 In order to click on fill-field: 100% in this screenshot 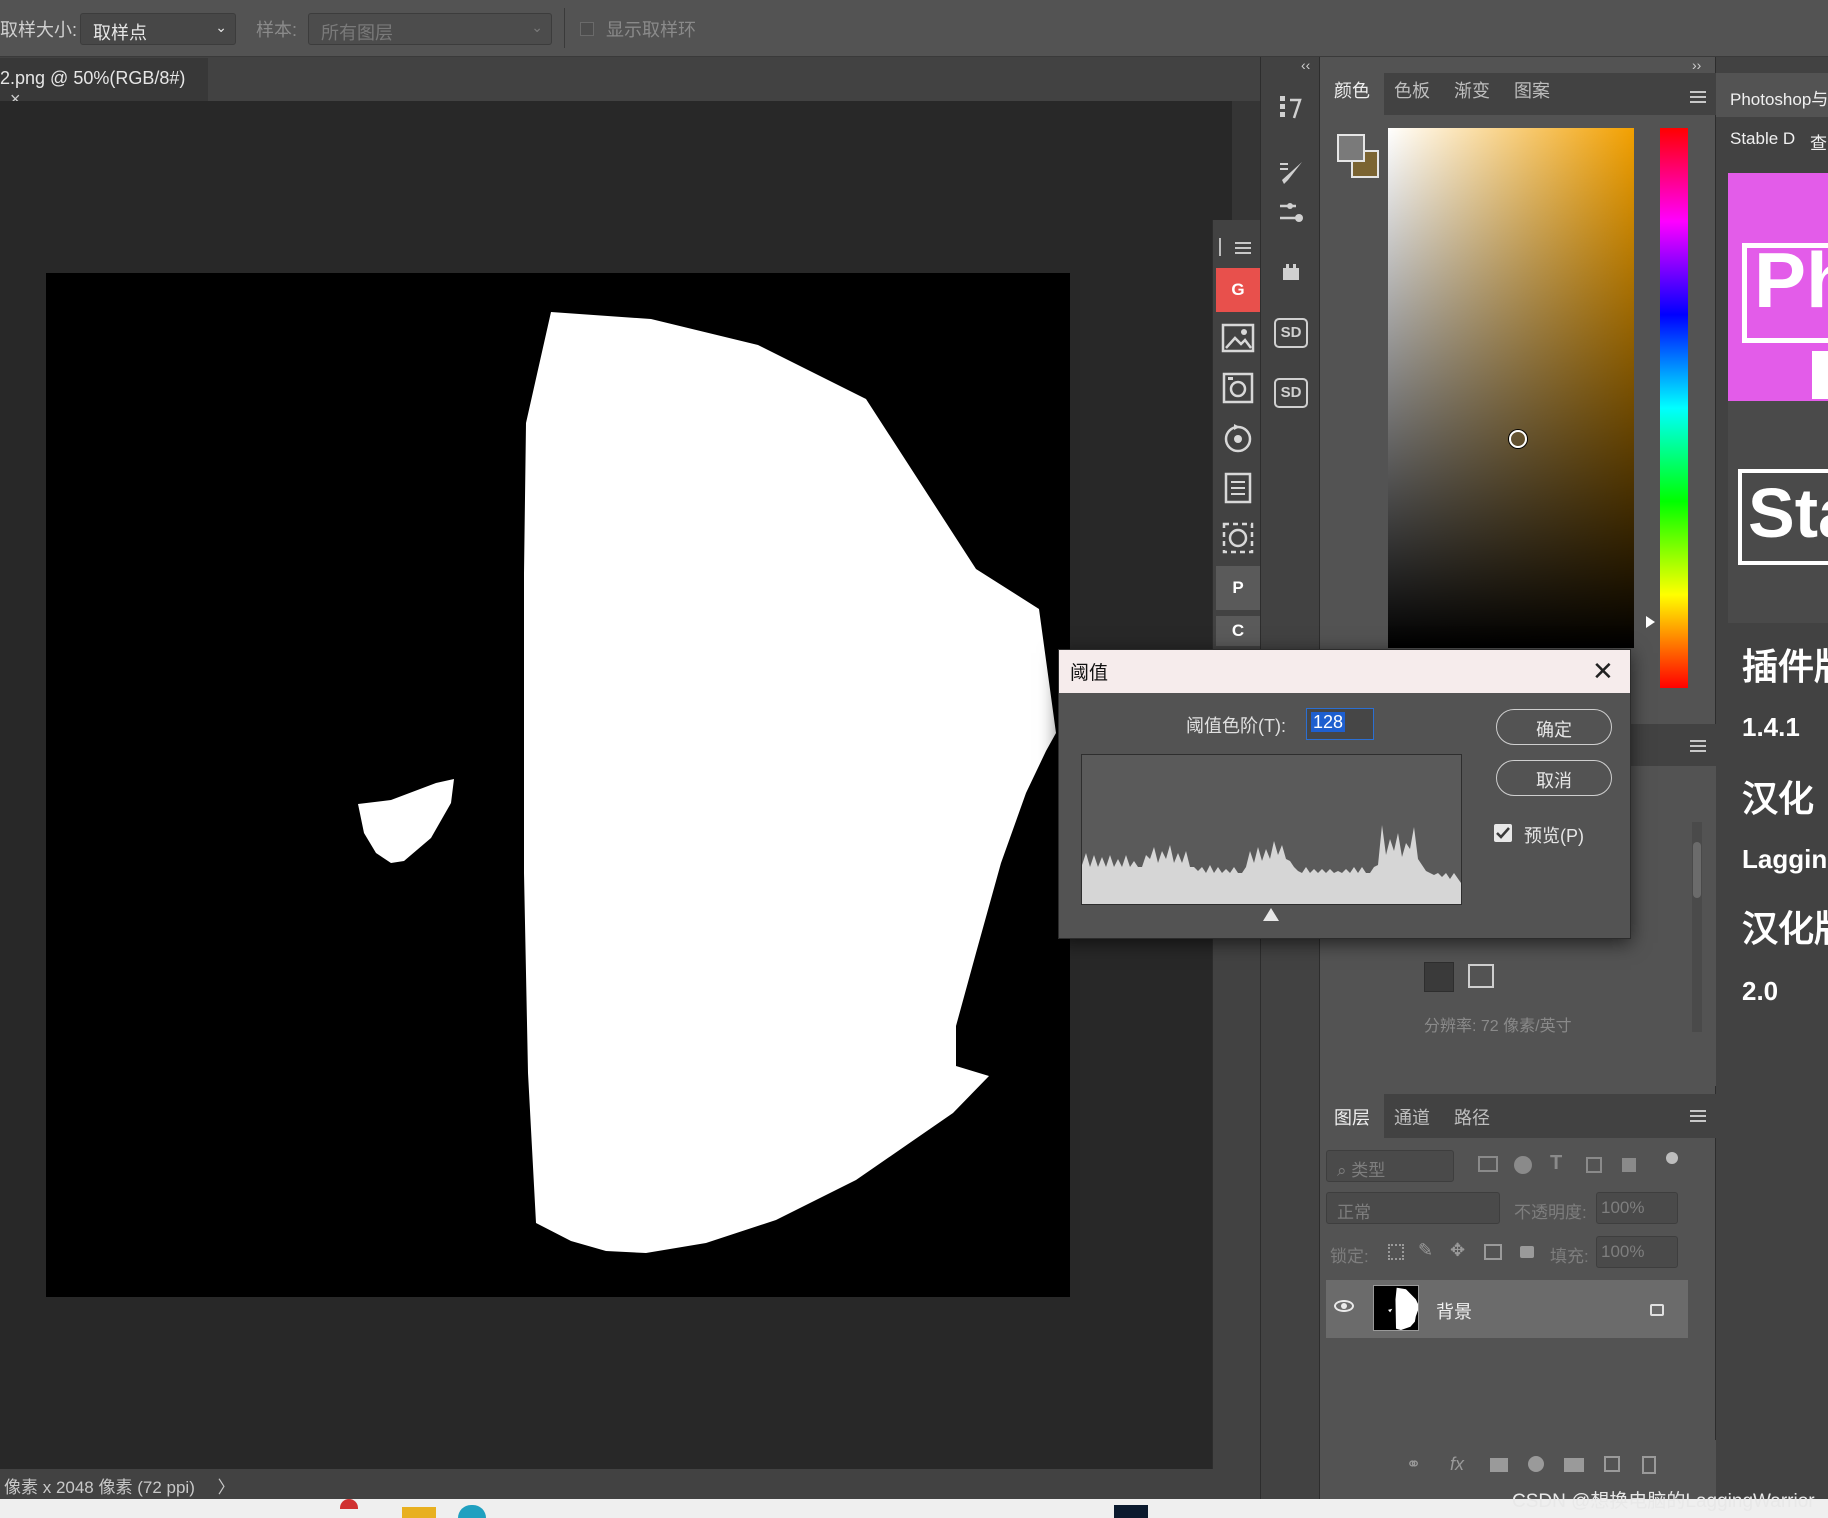, I will do `click(1637, 1252)`.